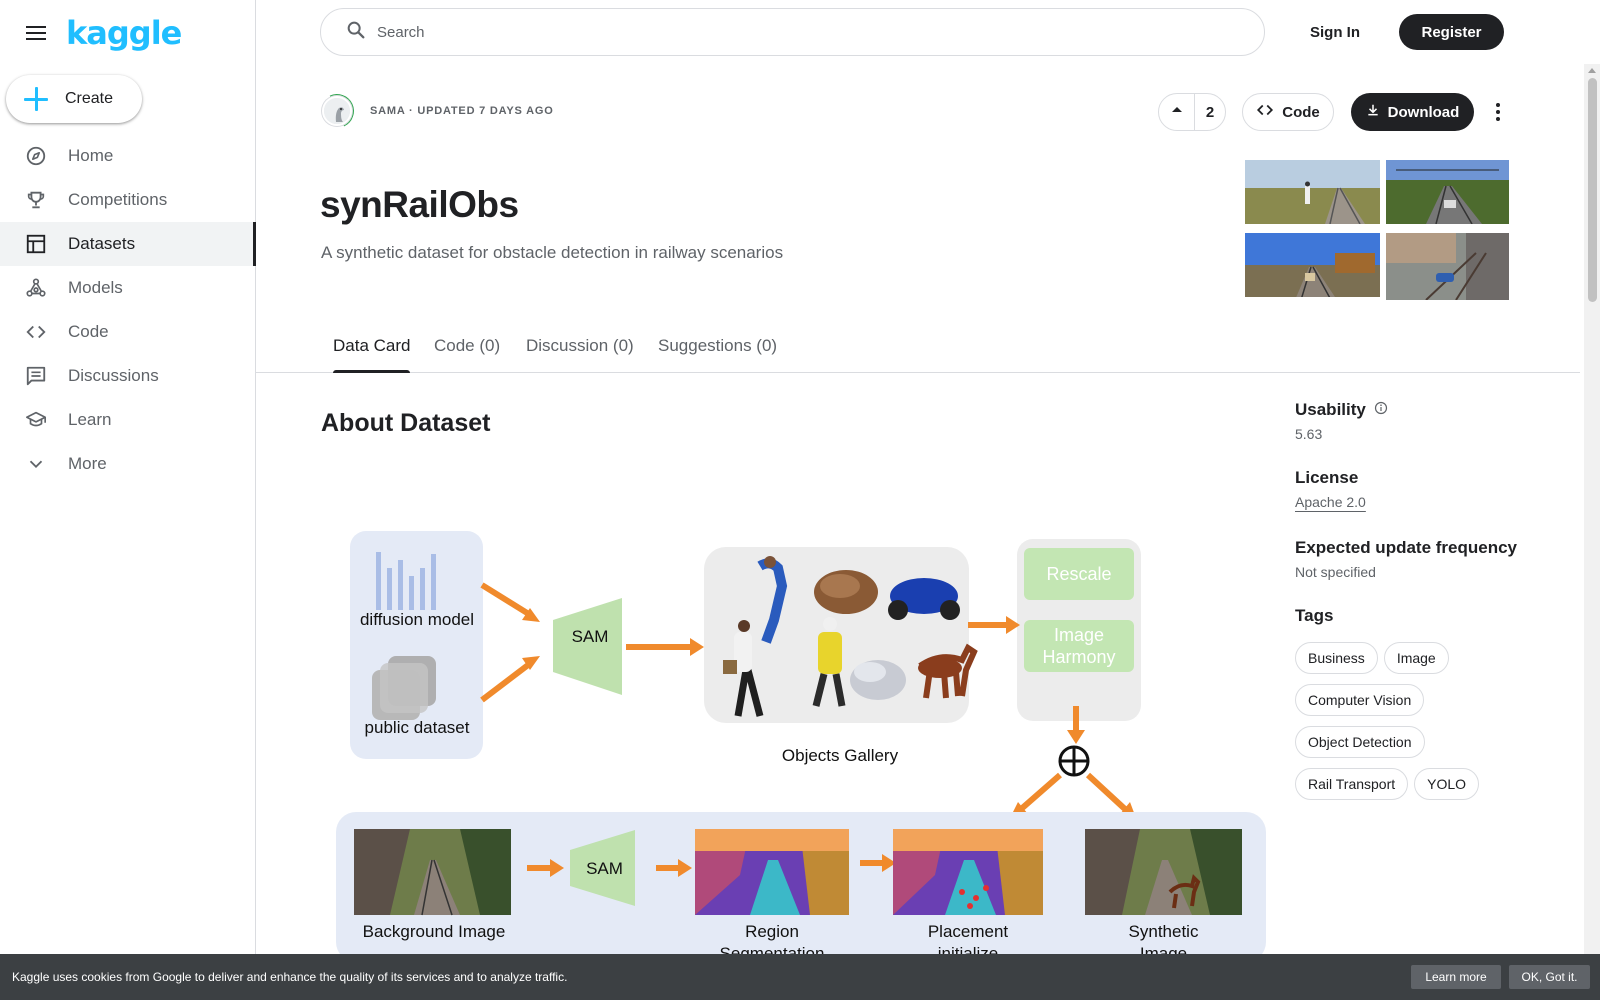 This screenshot has width=1600, height=1000. What do you see at coordinates (467, 350) in the screenshot?
I see `tab-code: Code (0)` at bounding box center [467, 350].